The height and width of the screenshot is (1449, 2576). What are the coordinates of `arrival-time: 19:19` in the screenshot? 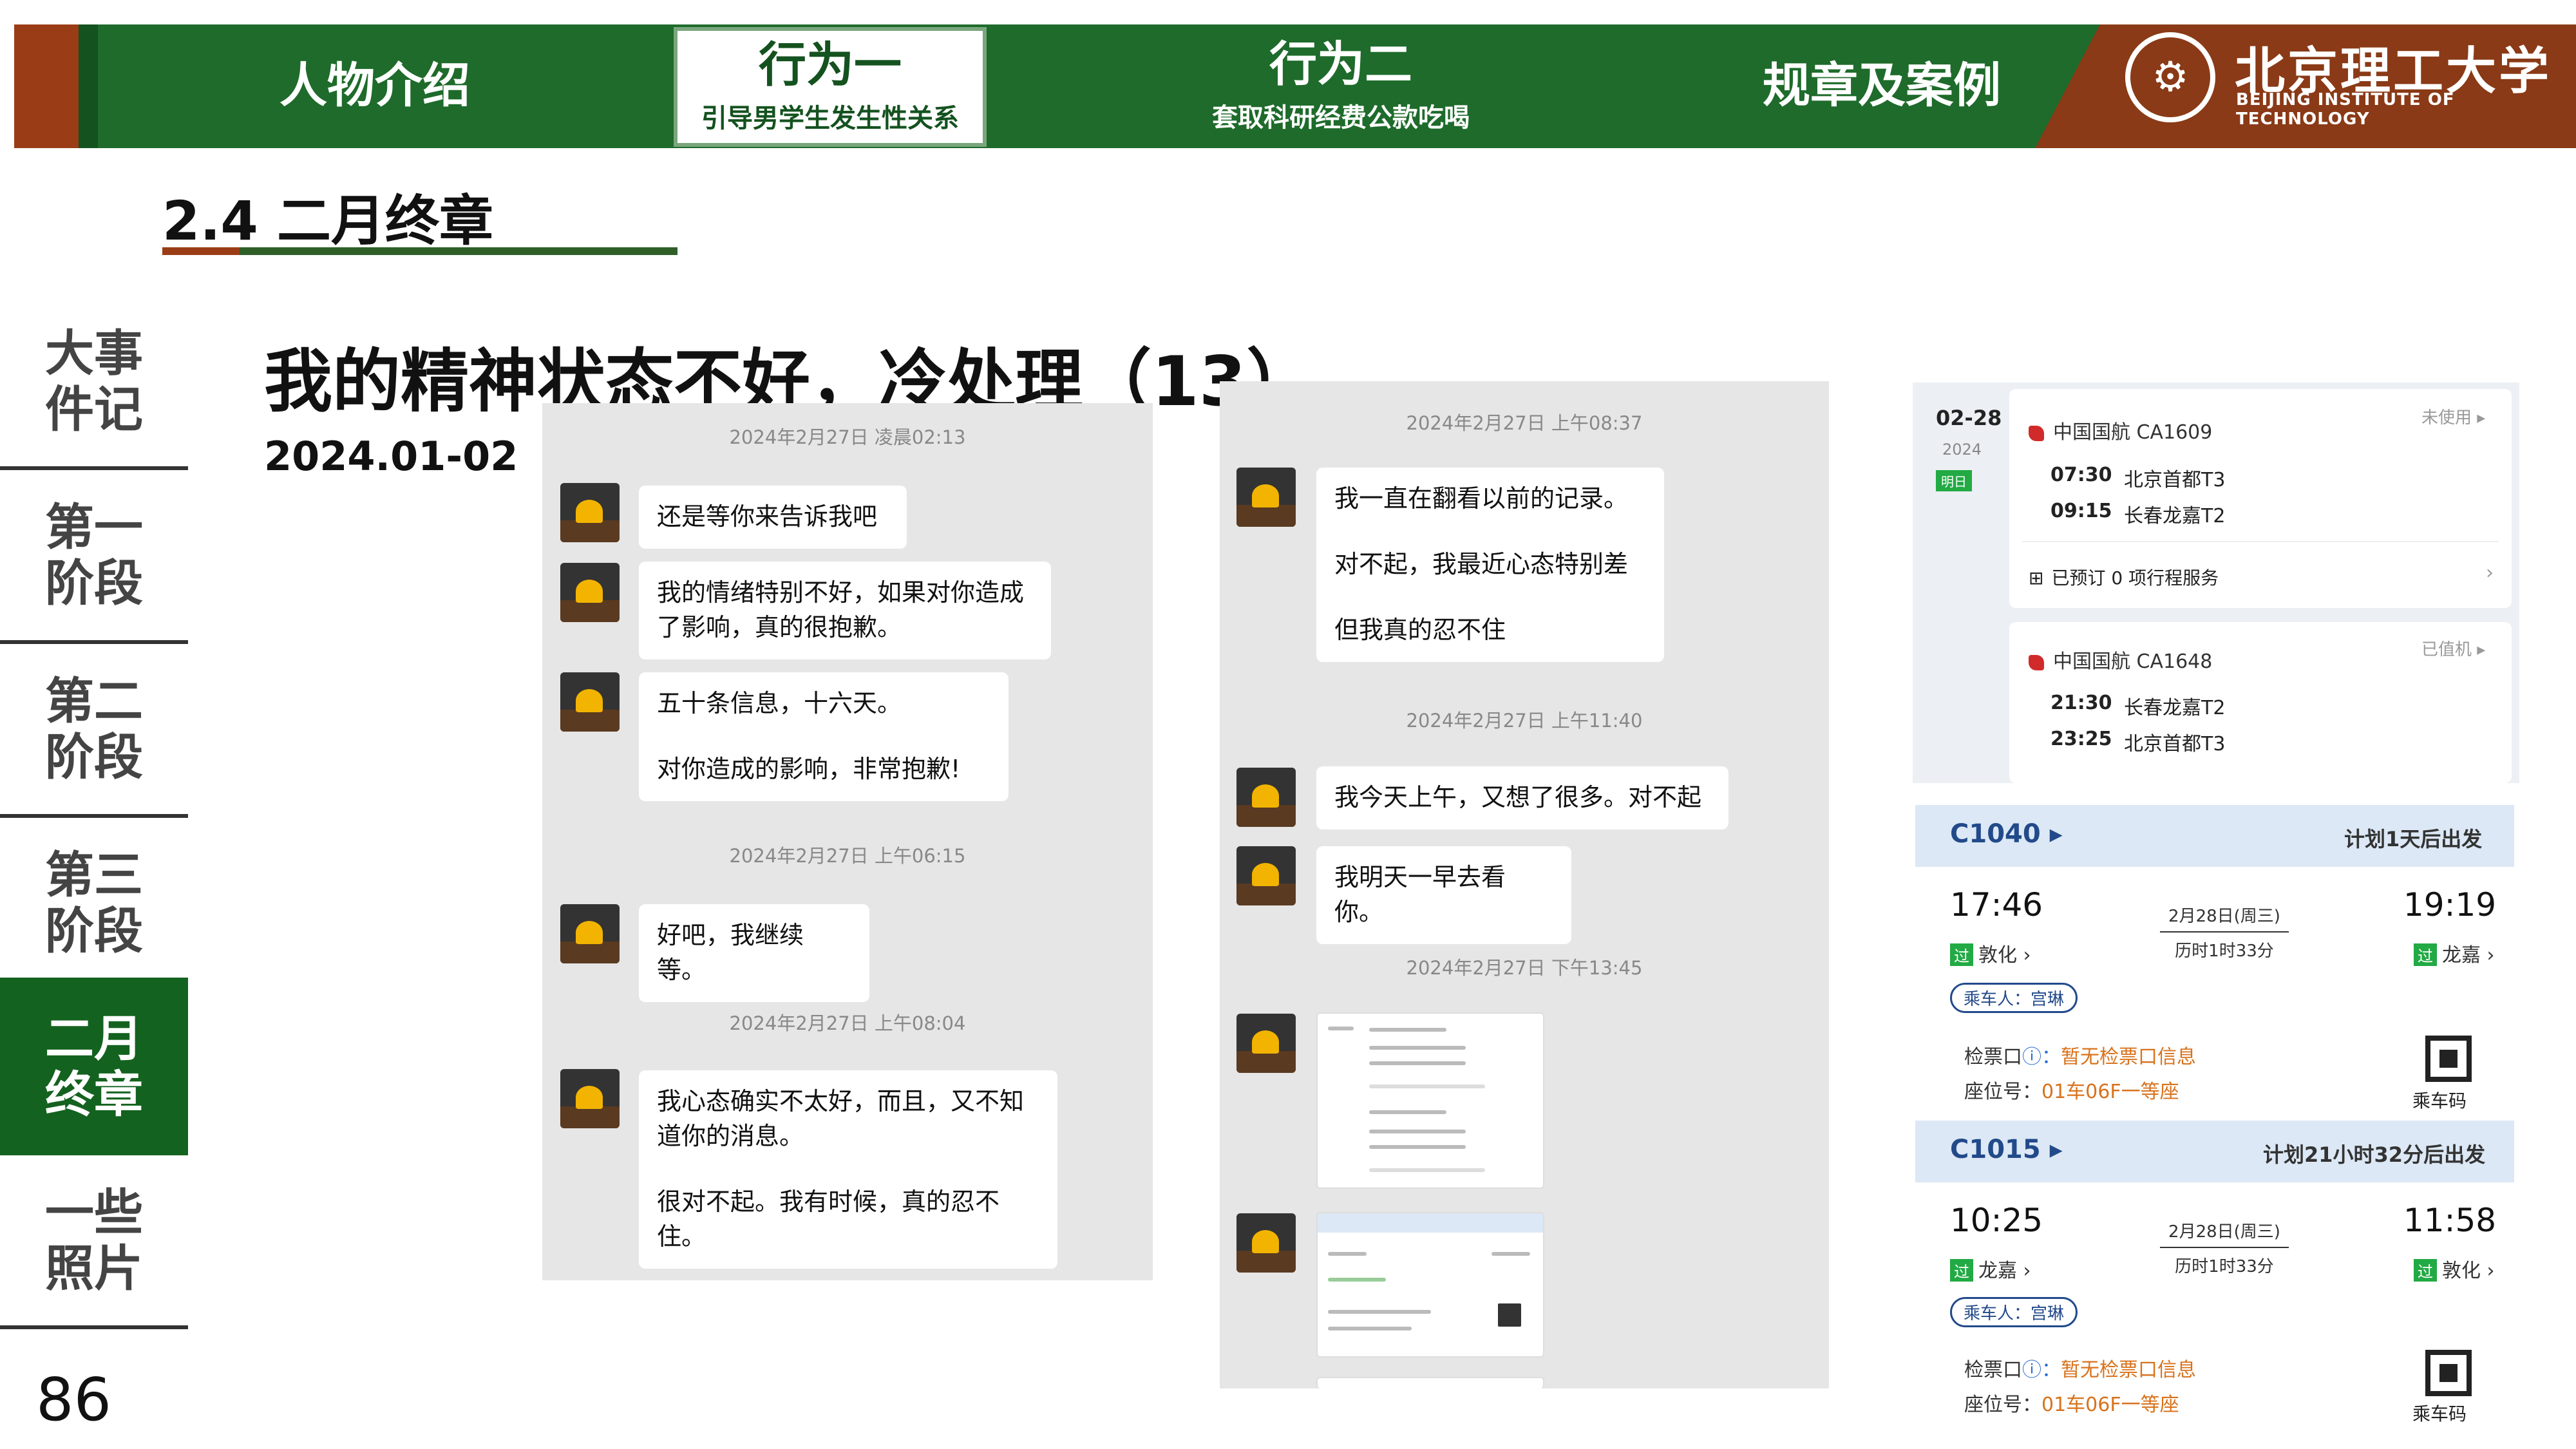 It's located at (2450, 905).